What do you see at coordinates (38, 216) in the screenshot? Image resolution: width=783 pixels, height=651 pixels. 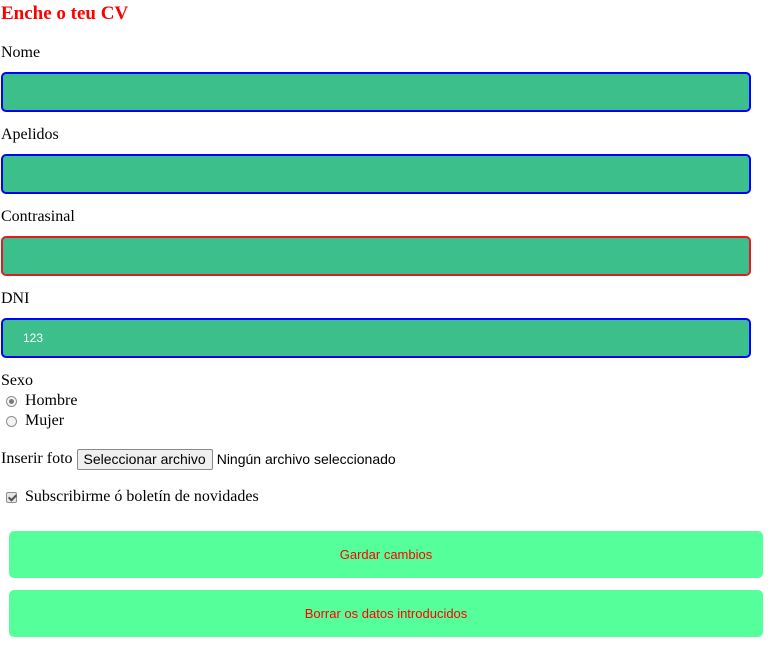 I see `contrasinal-label: Contrasinal` at bounding box center [38, 216].